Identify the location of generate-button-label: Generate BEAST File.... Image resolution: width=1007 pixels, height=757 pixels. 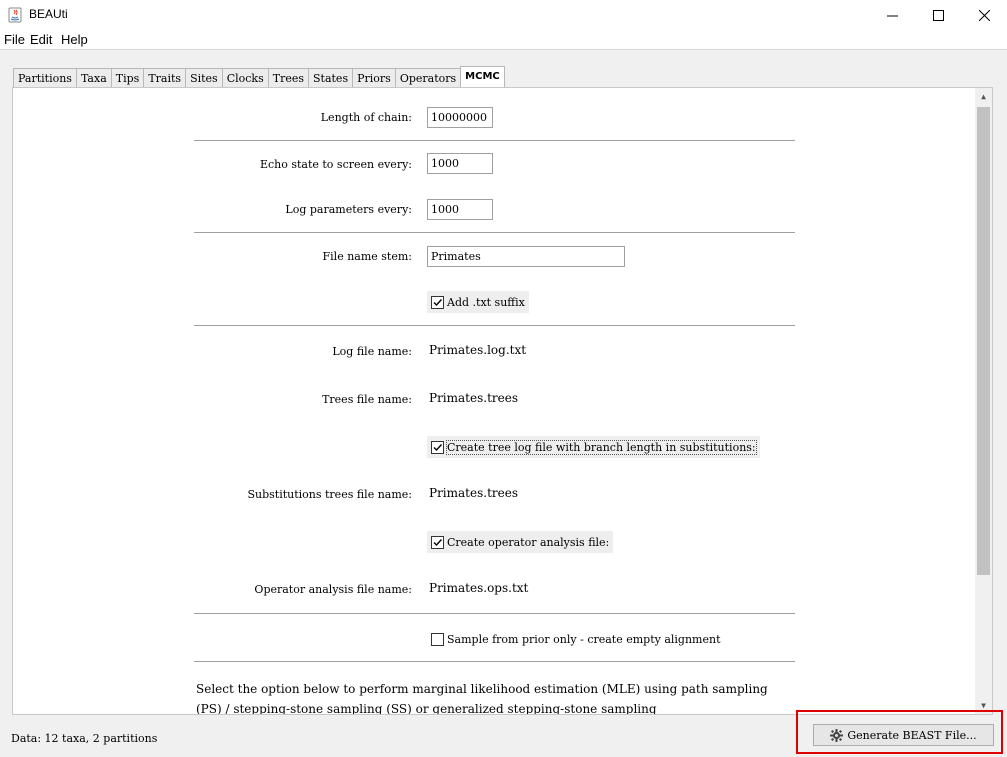
(912, 735).